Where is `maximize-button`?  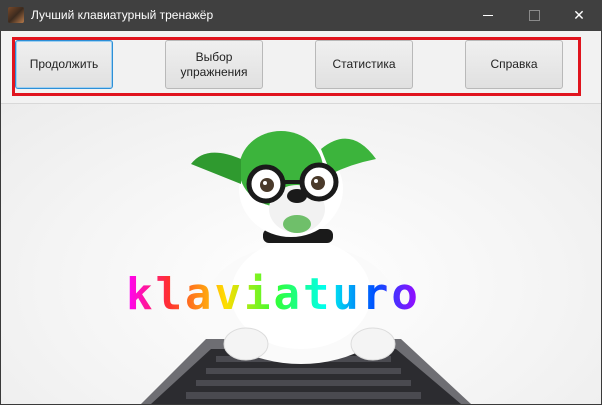 maximize-button is located at coordinates (534, 15).